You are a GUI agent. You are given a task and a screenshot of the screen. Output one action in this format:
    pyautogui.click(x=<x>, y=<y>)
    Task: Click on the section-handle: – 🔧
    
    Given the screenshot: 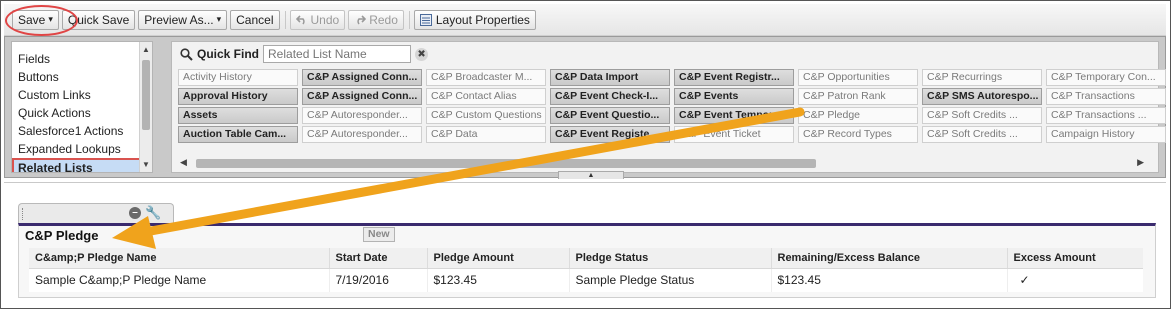 What is the action you would take?
    pyautogui.click(x=96, y=213)
    